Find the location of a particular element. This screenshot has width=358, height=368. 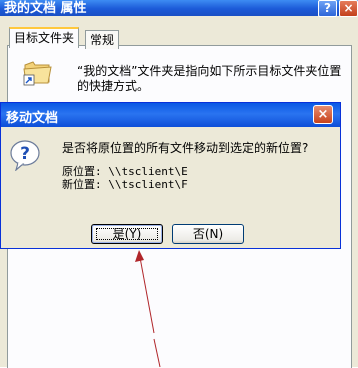

folder-shortcut-icon is located at coordinates (37, 73).